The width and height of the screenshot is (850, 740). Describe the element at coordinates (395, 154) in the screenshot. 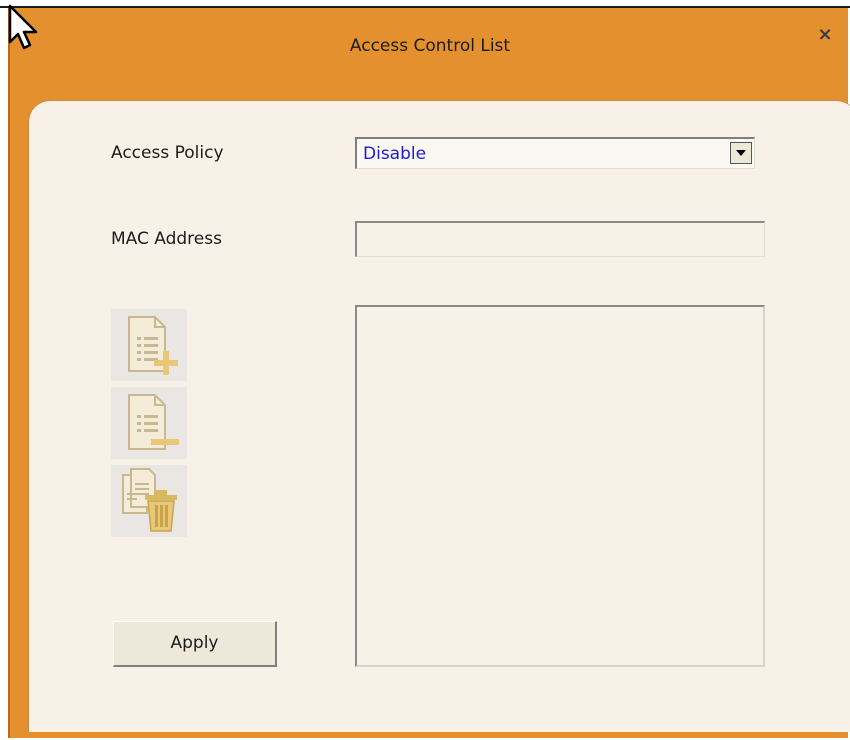

I see `access-policy-value: Disable` at that location.